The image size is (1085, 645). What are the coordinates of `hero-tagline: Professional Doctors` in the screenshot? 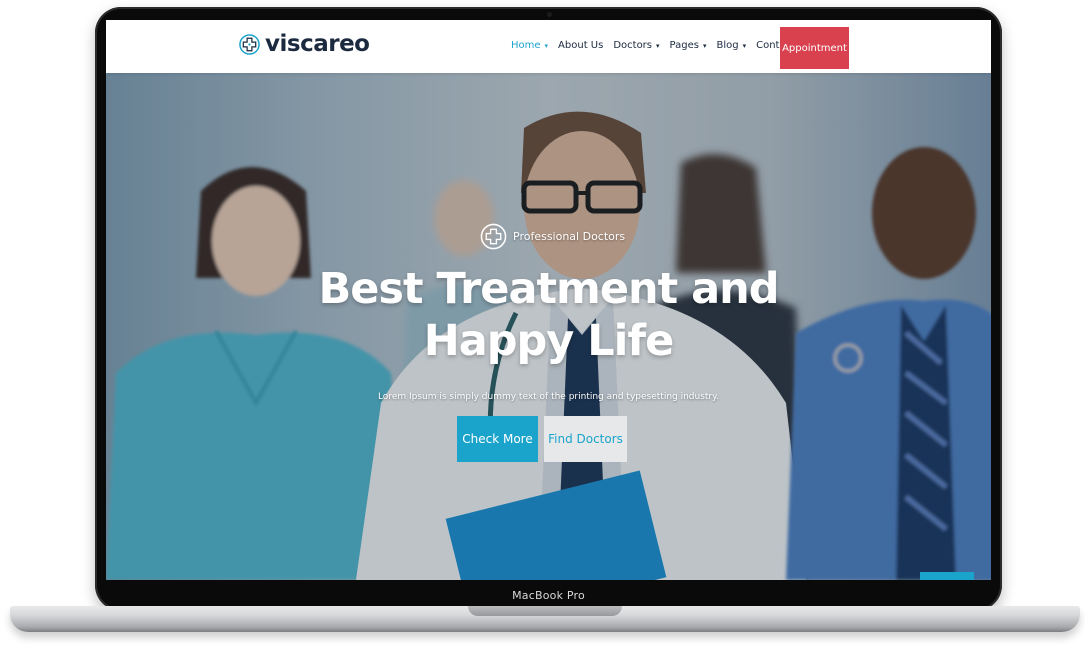 It's located at (552, 236).